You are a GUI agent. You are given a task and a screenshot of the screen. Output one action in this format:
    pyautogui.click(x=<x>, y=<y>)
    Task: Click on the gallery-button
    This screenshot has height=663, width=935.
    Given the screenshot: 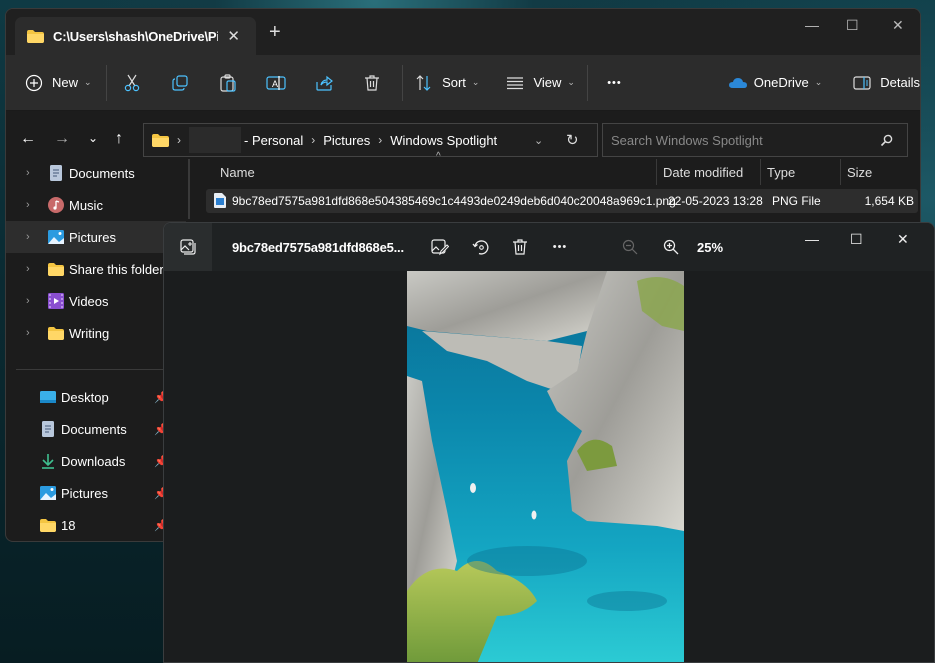 What is the action you would take?
    pyautogui.click(x=188, y=247)
    